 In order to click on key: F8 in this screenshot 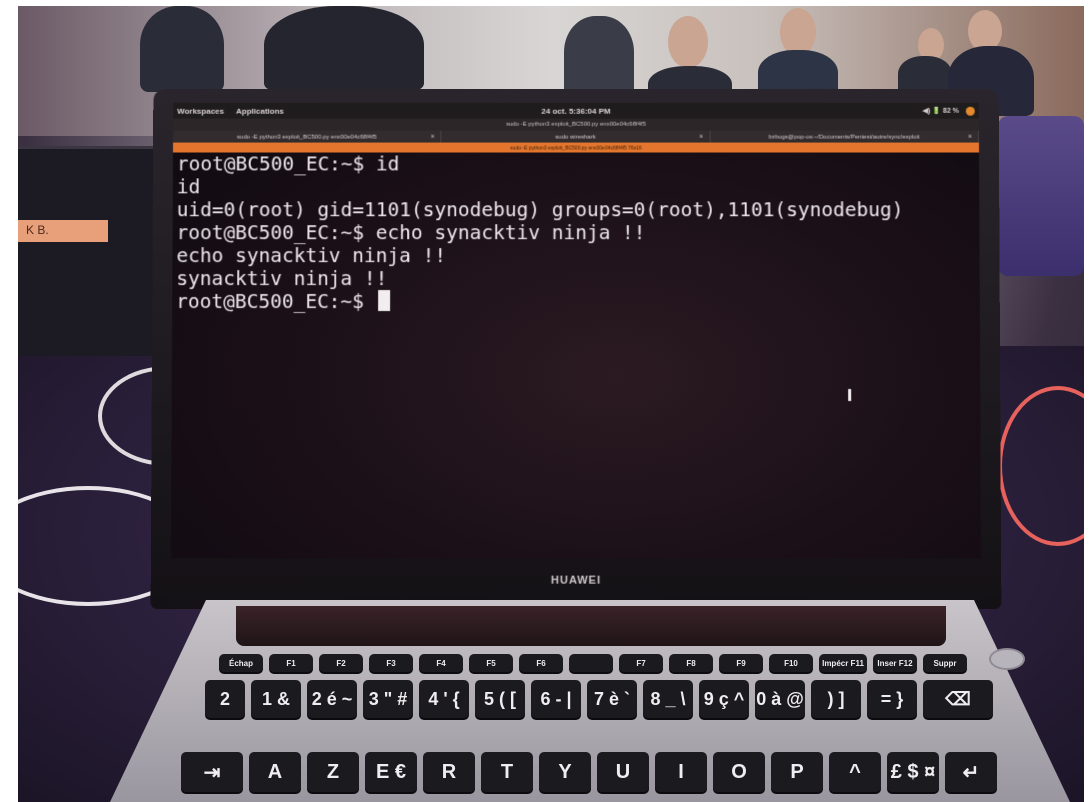, I will do `click(691, 663)`.